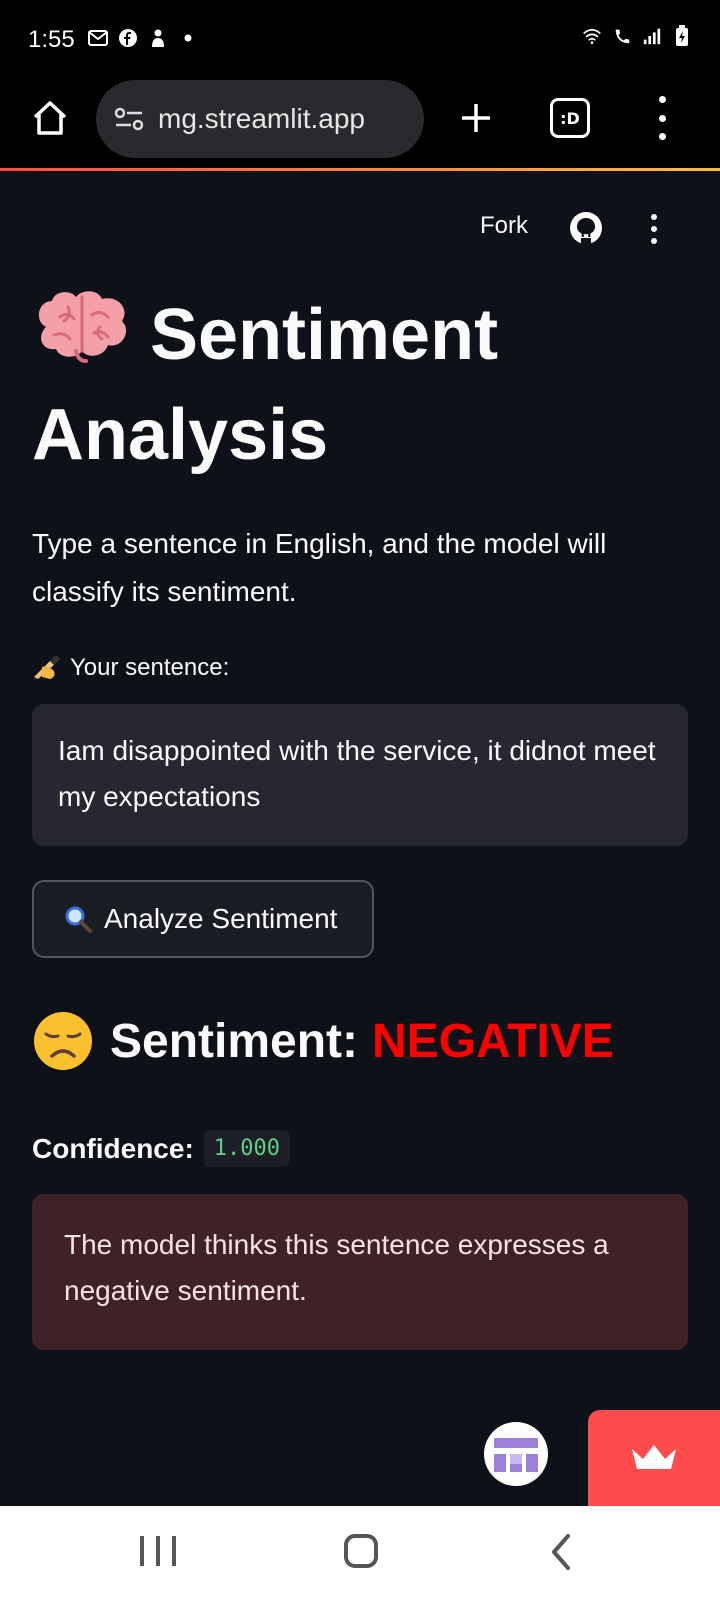 Image resolution: width=720 pixels, height=1600 pixels. I want to click on github-icon, so click(586, 228).